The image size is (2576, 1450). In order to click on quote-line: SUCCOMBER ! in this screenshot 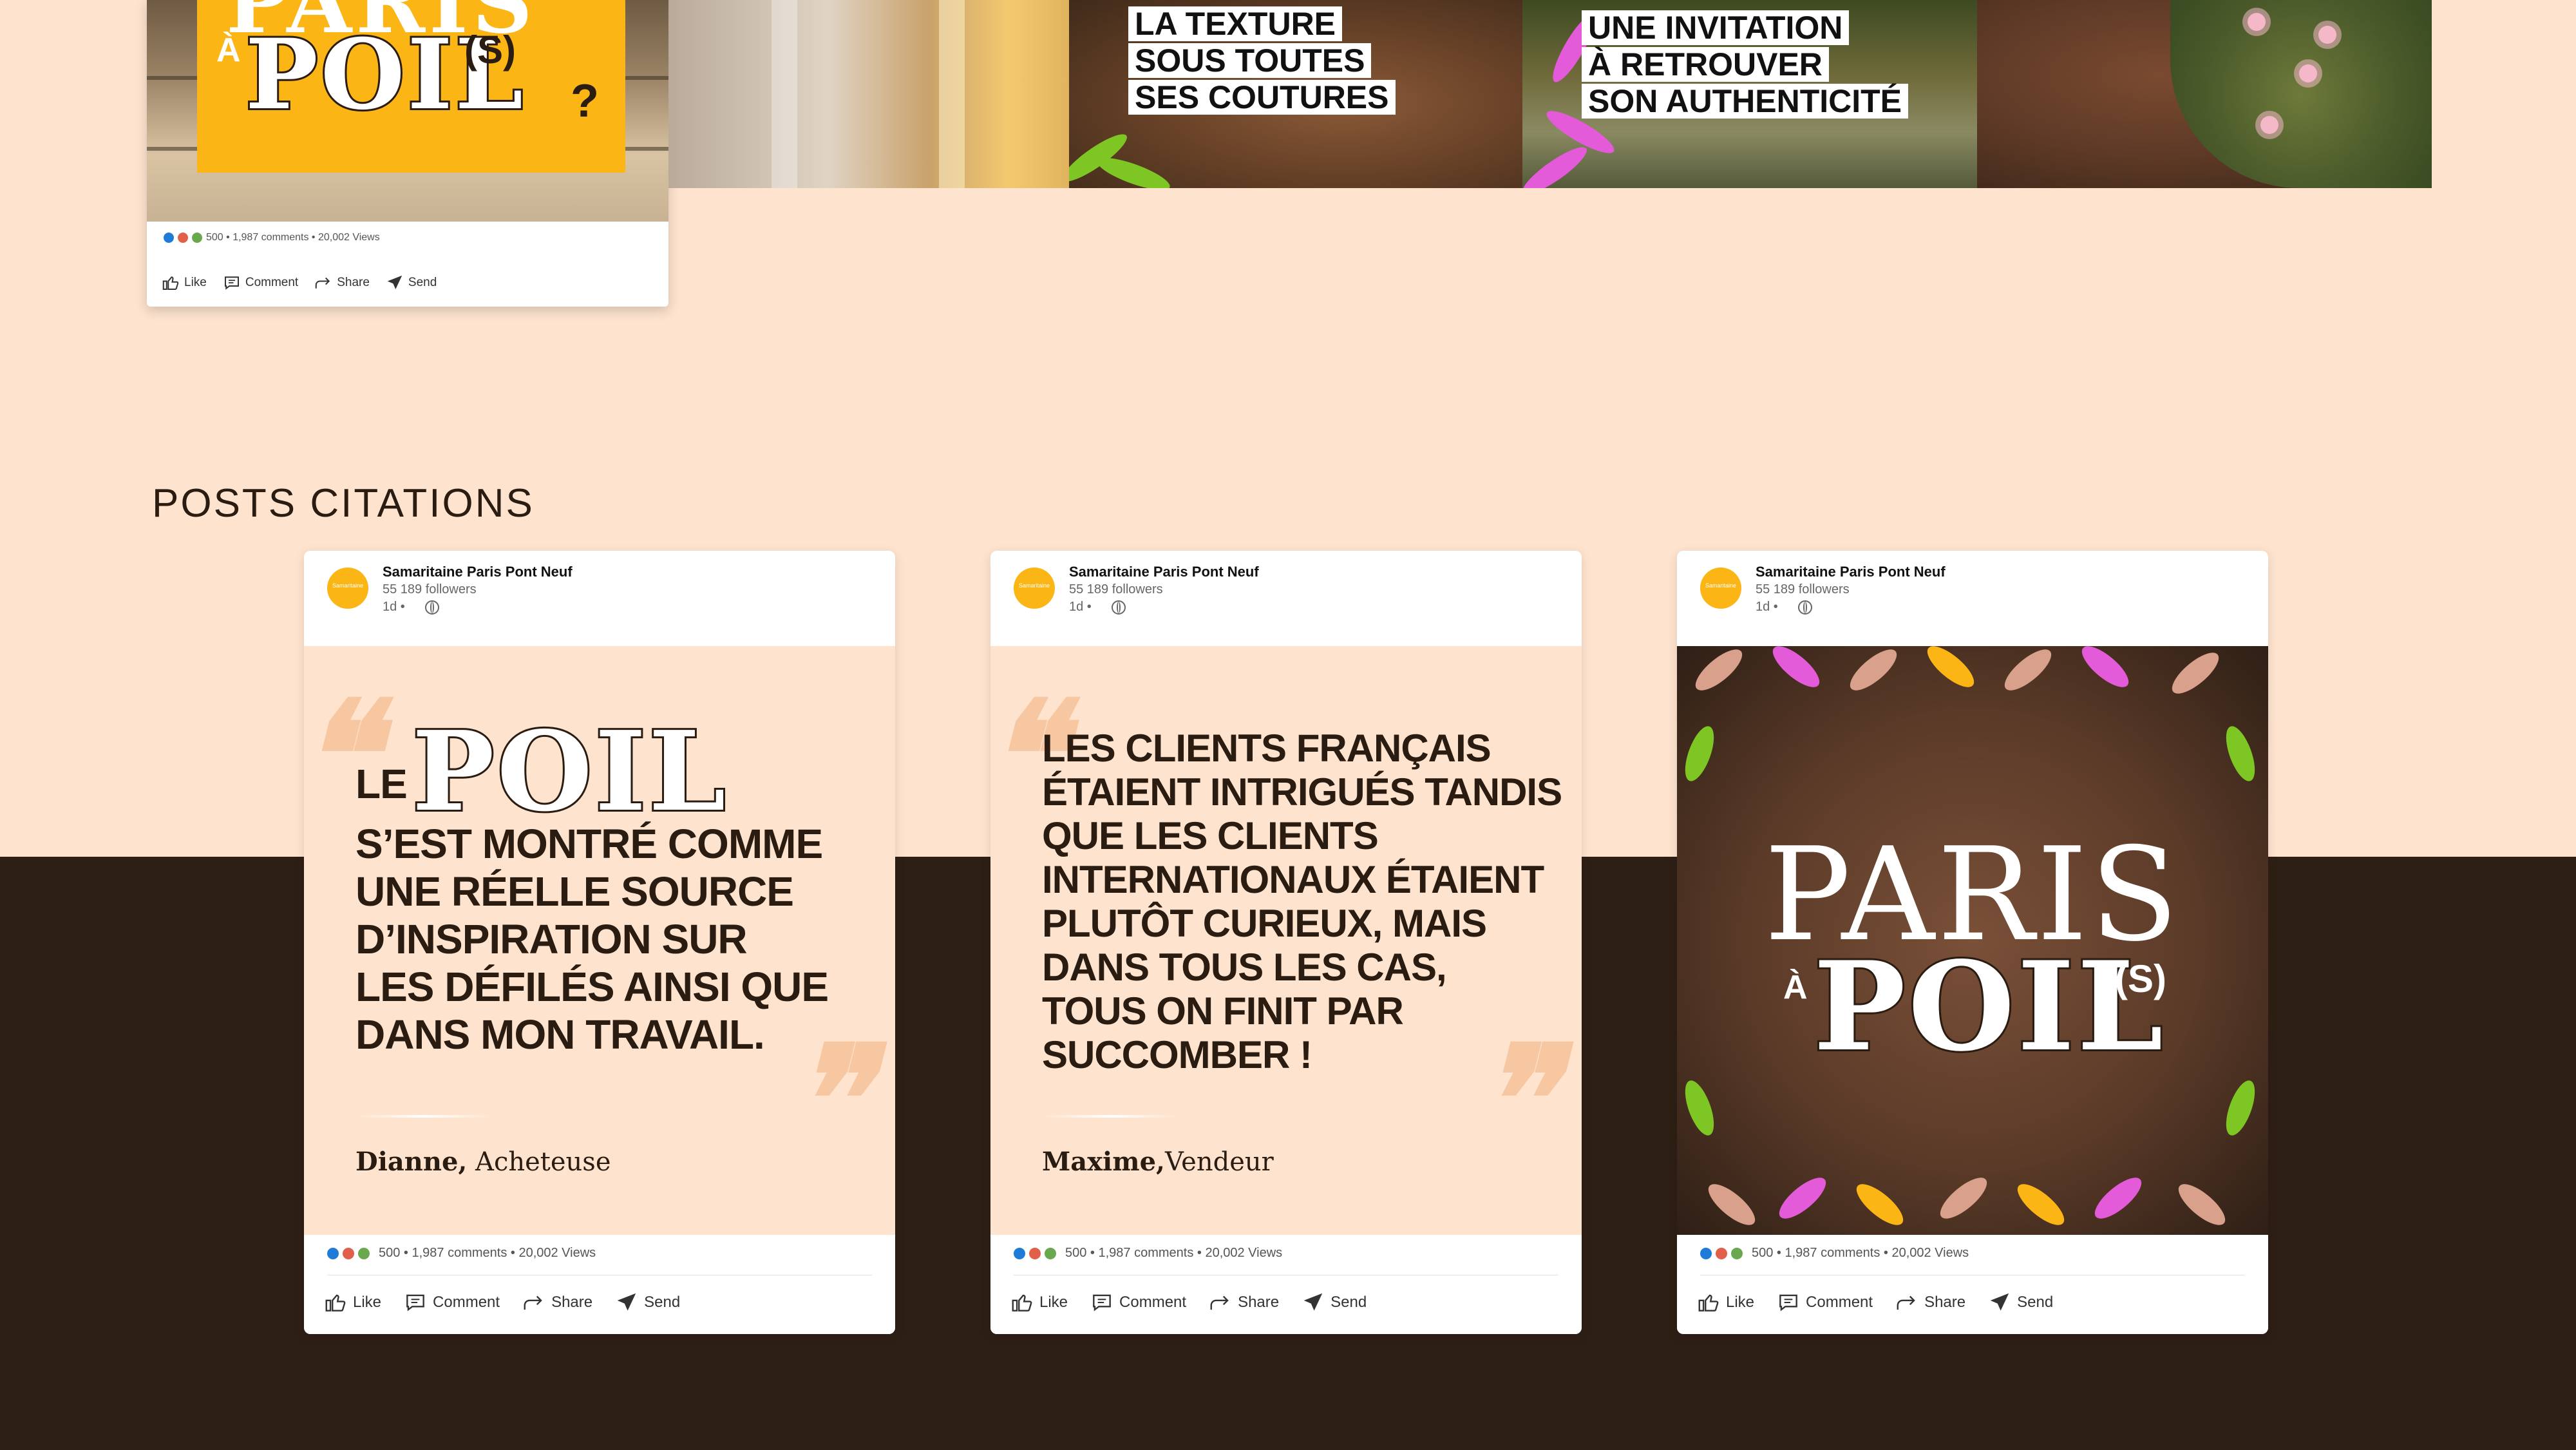, I will do `click(1177, 1055)`.